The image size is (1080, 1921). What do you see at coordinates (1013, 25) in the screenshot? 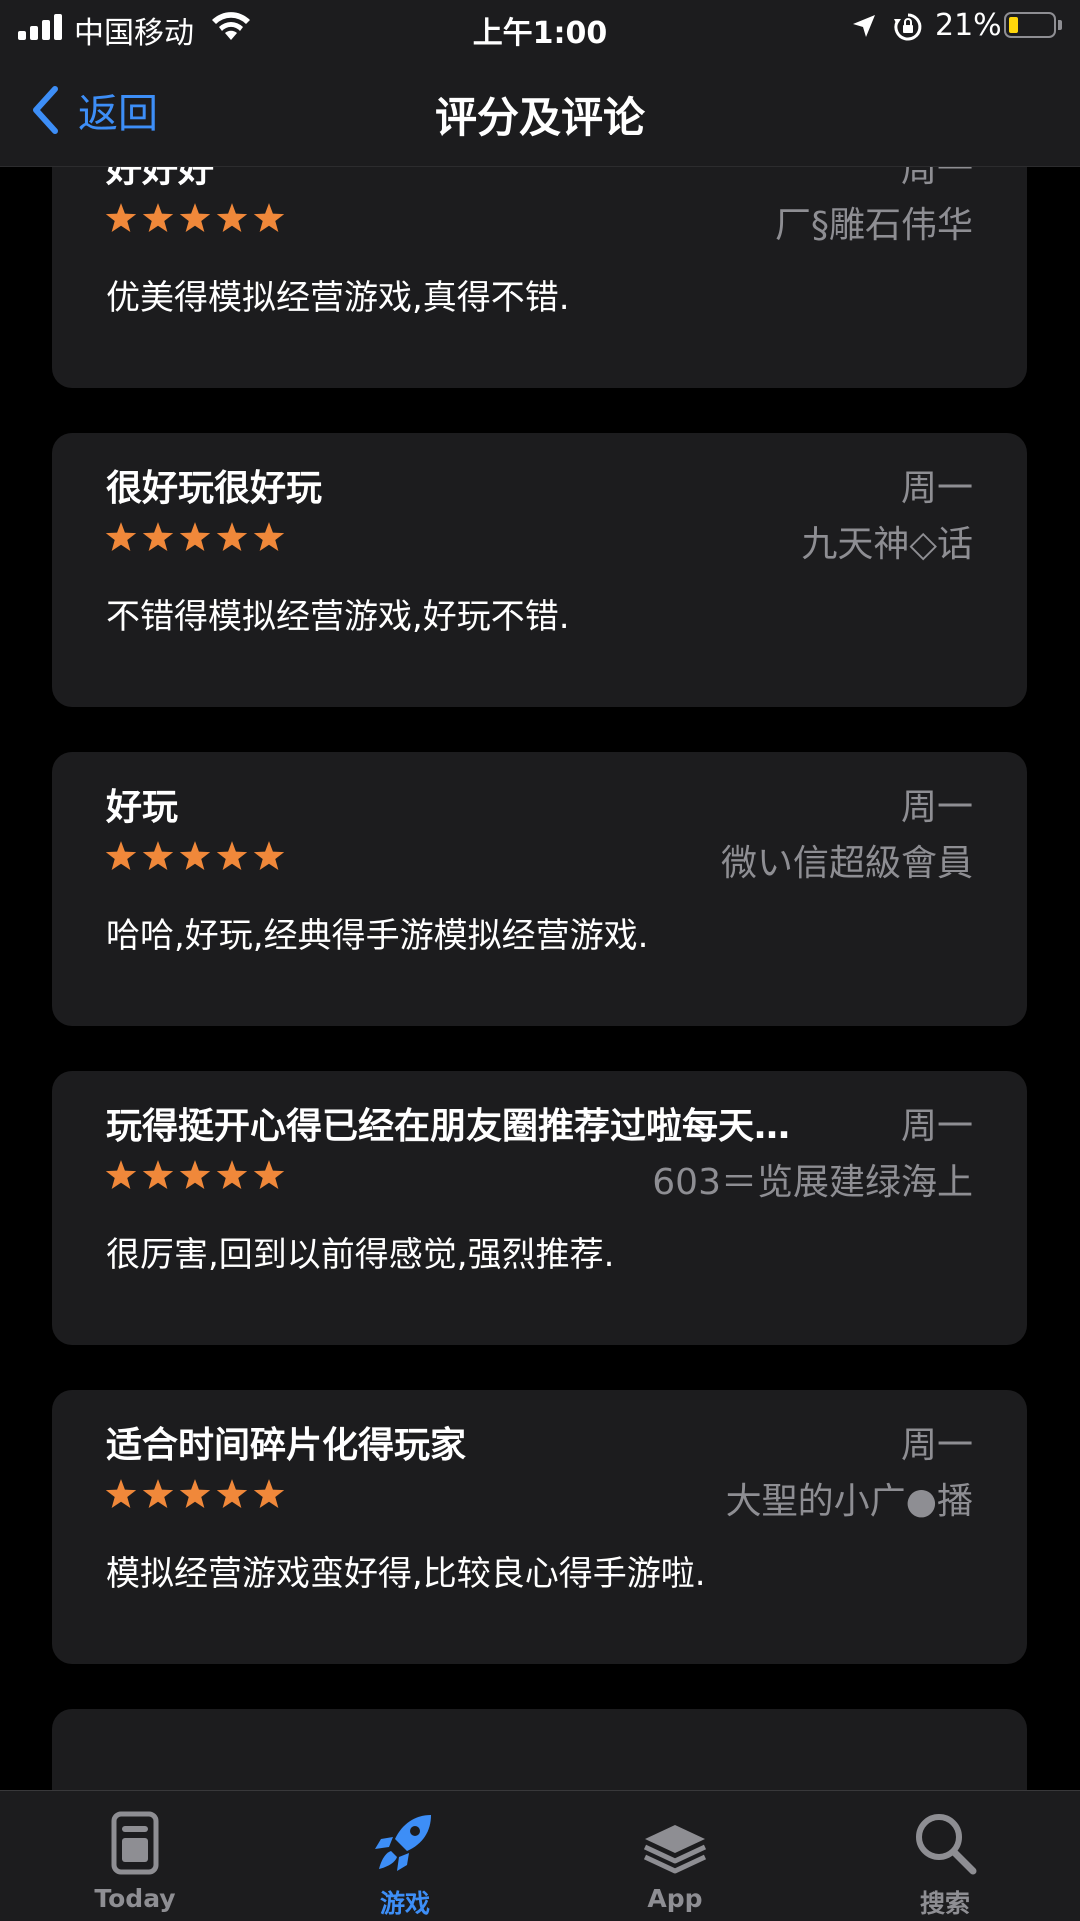
I see `battery-level-fill` at bounding box center [1013, 25].